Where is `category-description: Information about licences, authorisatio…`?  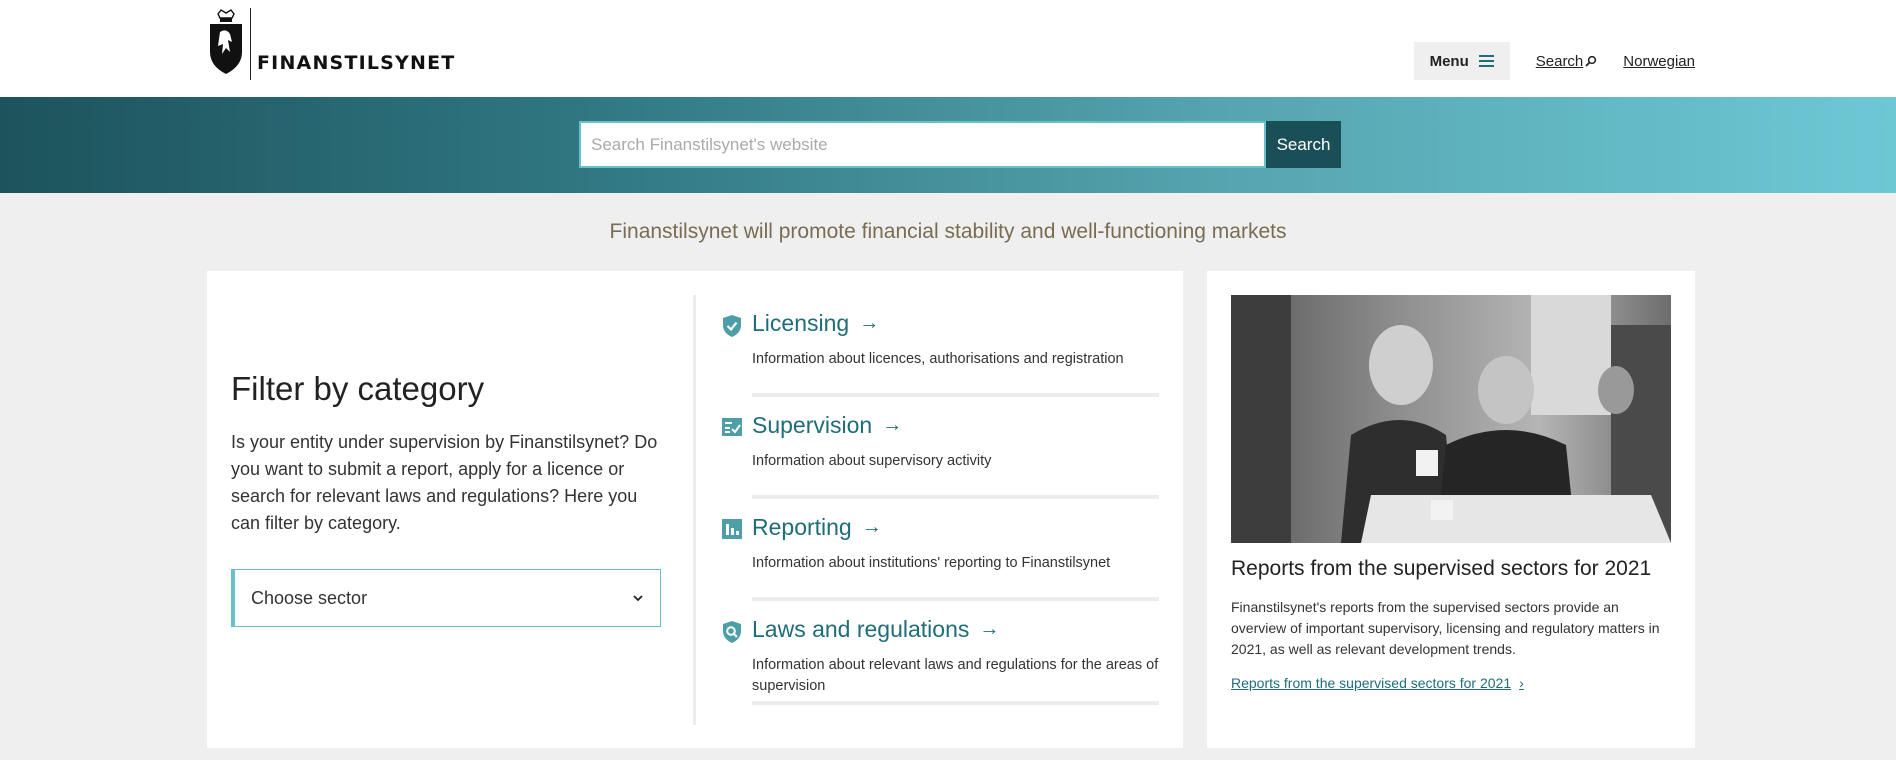 category-description: Information about licences, authorisatio… is located at coordinates (938, 359).